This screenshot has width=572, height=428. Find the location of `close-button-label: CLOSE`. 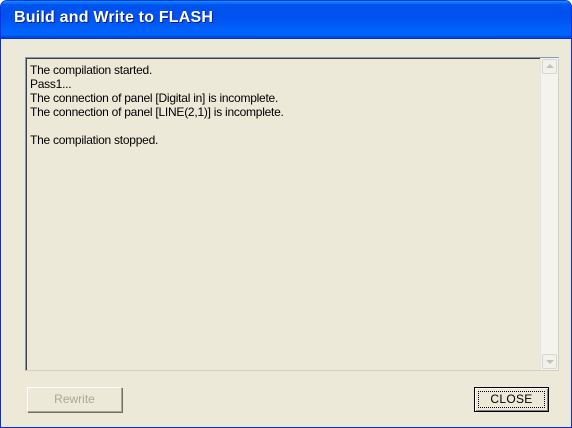

close-button-label: CLOSE is located at coordinates (511, 399).